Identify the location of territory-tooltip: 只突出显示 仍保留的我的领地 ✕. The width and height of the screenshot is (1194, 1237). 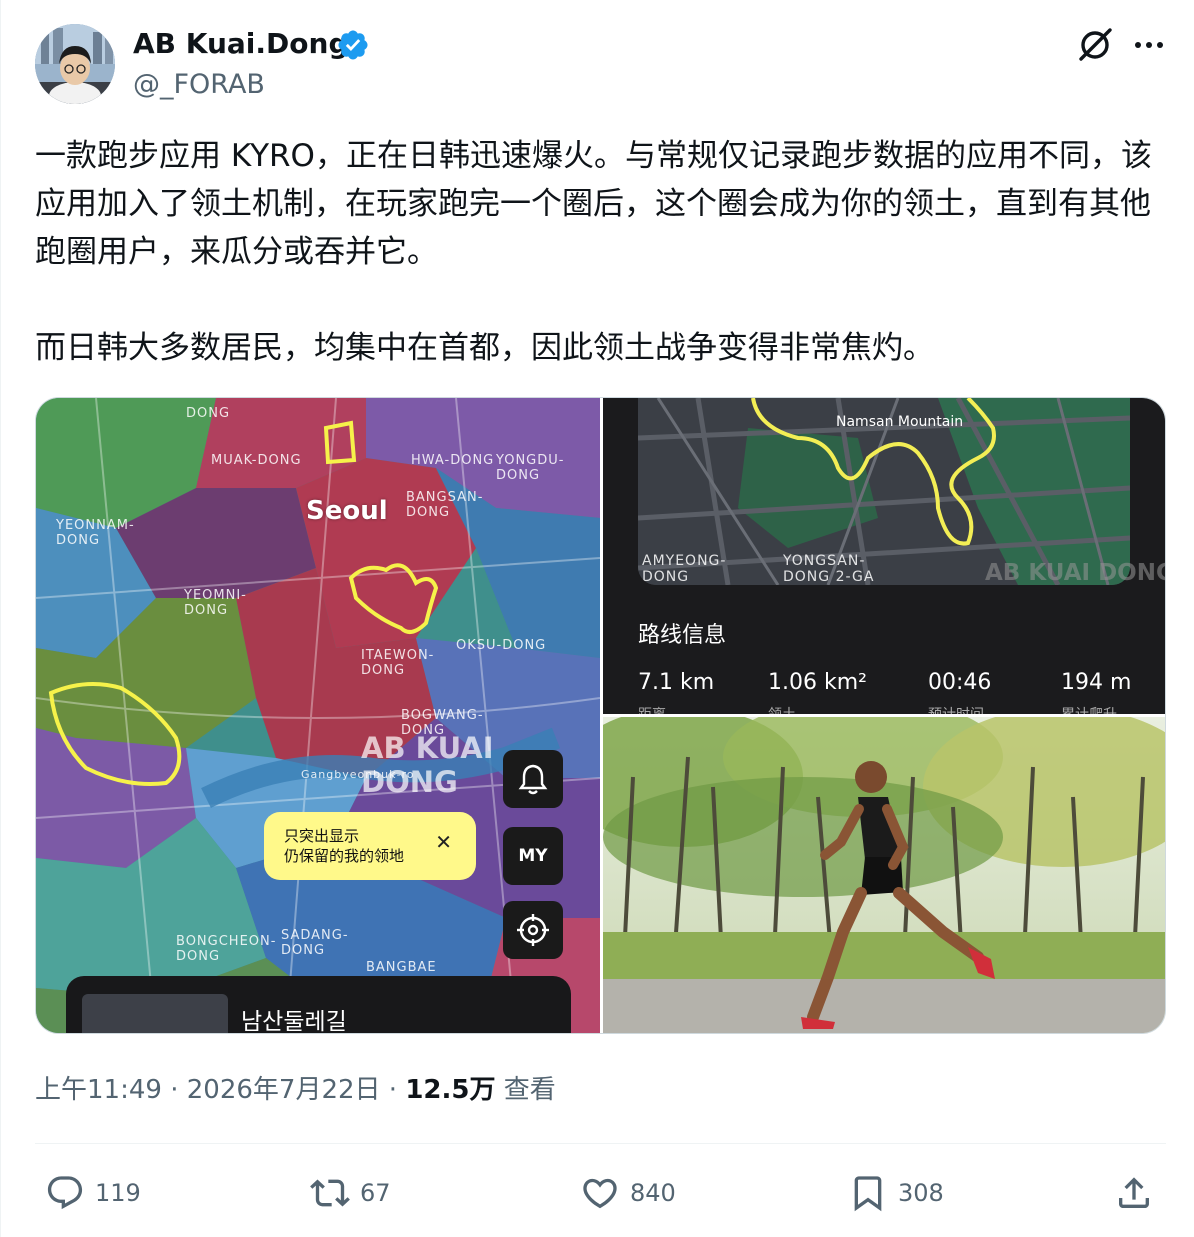
(370, 846).